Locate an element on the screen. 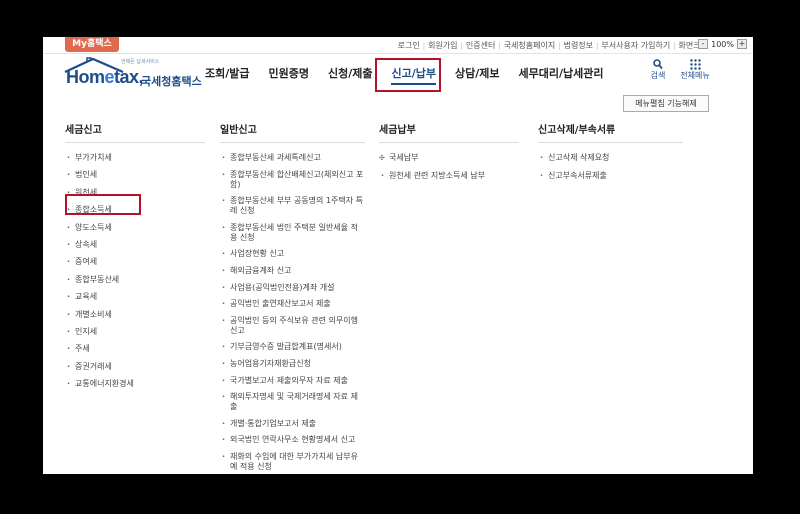  income-tax-highlight-box is located at coordinates (103, 204).